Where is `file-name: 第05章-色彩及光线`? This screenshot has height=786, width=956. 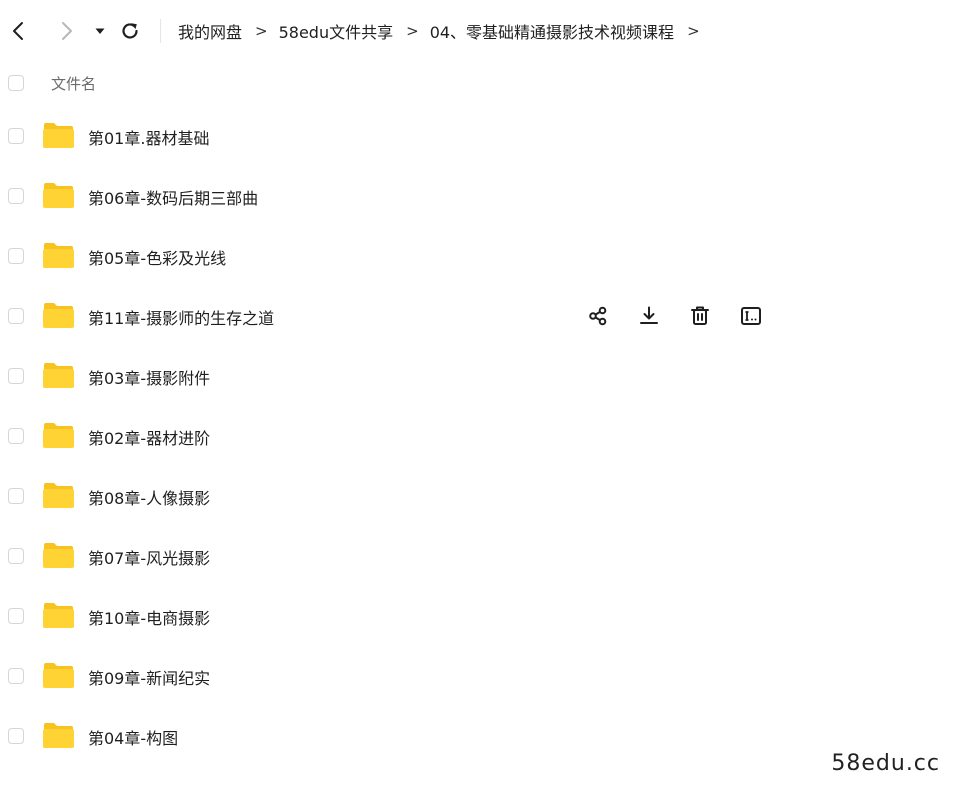
file-name: 第05章-色彩及光线 is located at coordinates (157, 257).